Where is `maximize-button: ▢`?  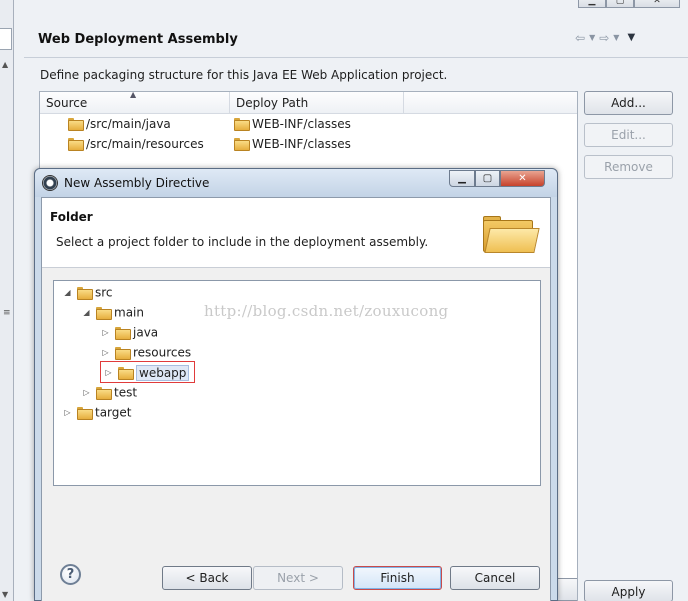
maximize-button: ▢ is located at coordinates (620, 4).